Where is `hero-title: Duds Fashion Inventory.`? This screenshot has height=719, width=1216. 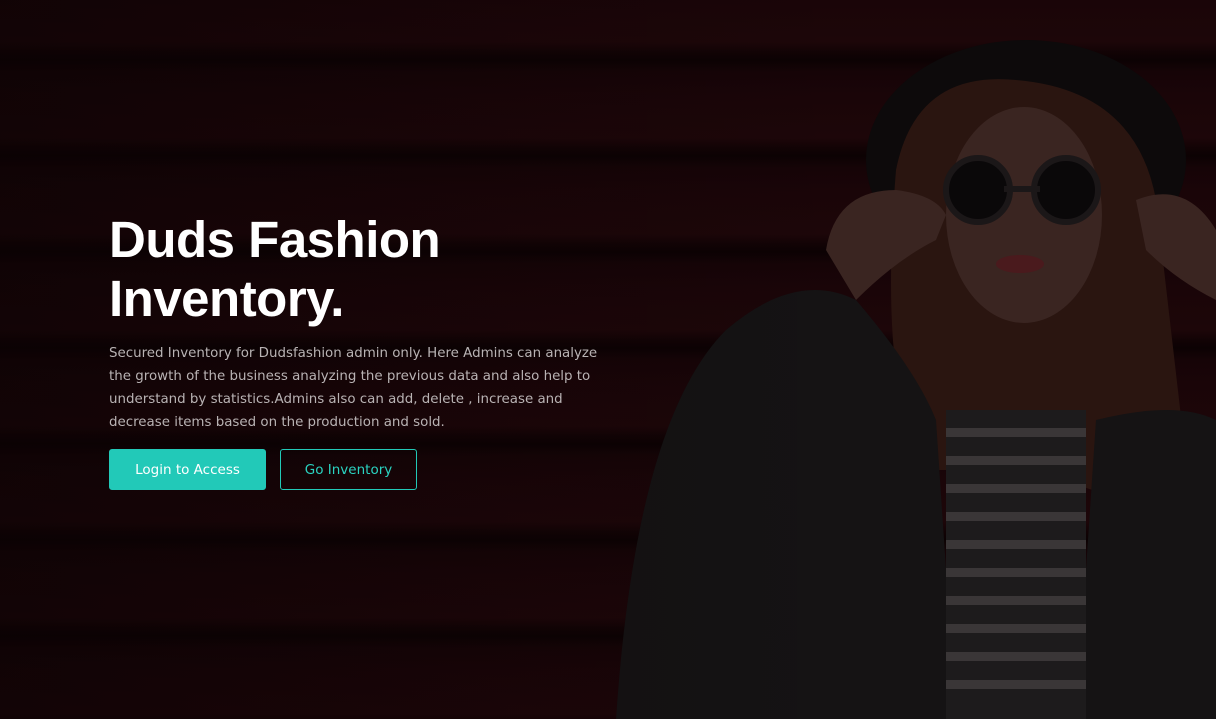 hero-title: Duds Fashion Inventory. is located at coordinates (359, 269).